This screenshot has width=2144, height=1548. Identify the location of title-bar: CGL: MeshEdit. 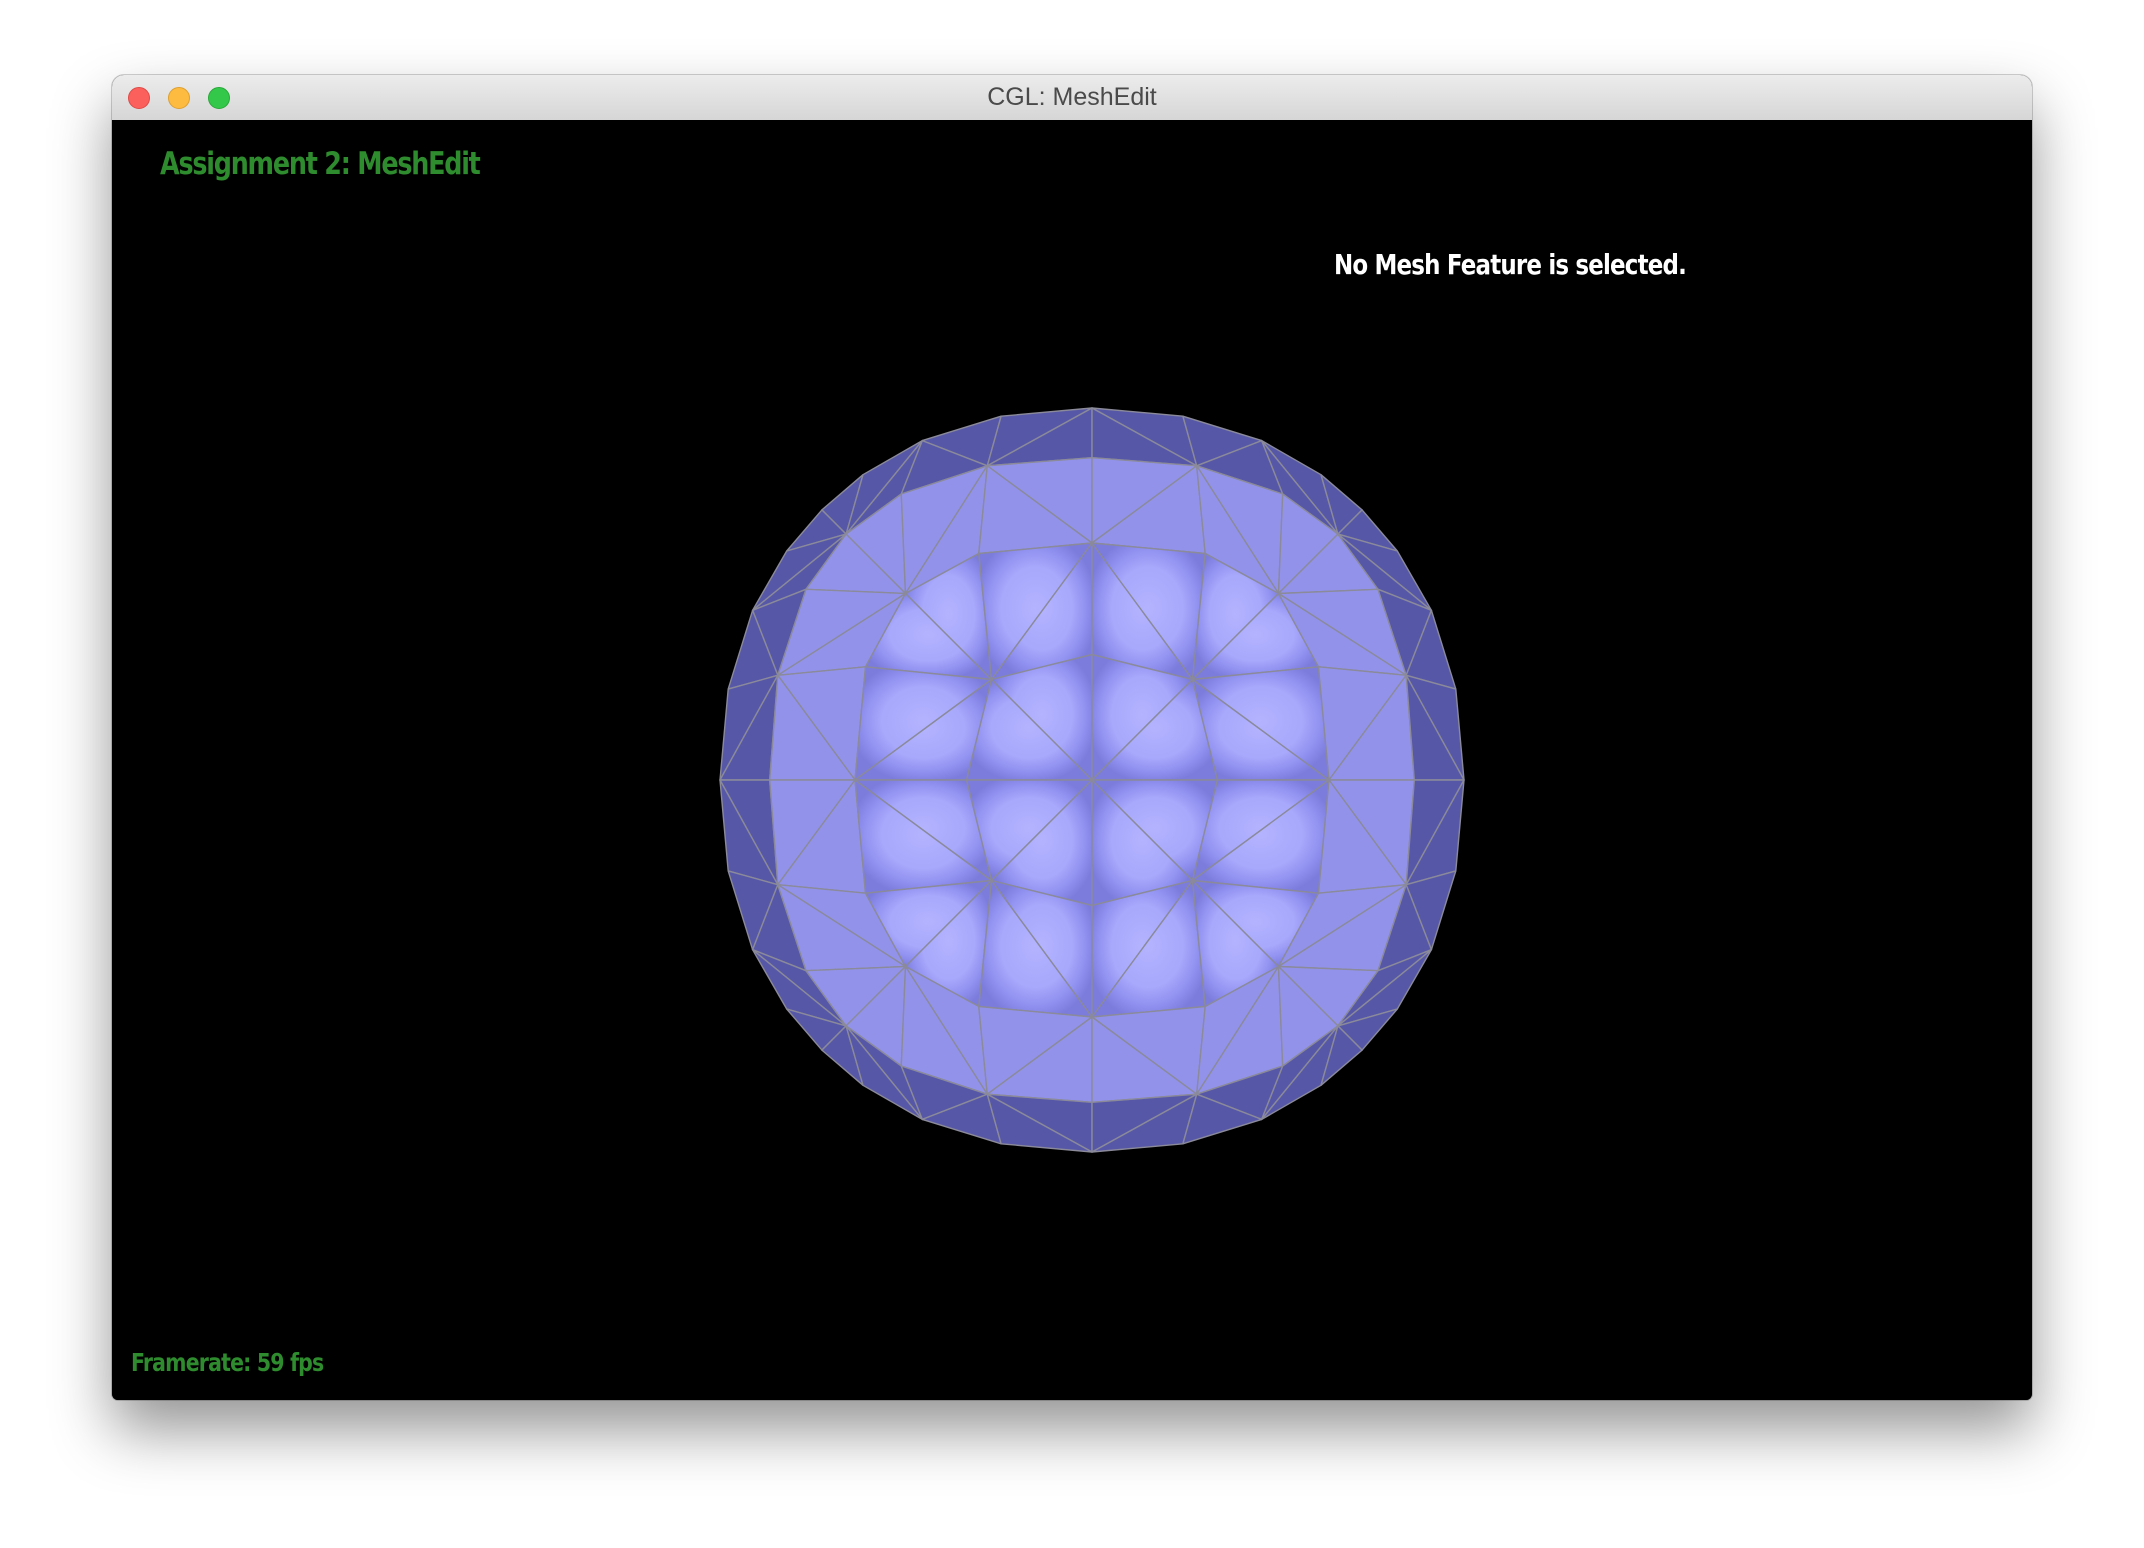
(1072, 98).